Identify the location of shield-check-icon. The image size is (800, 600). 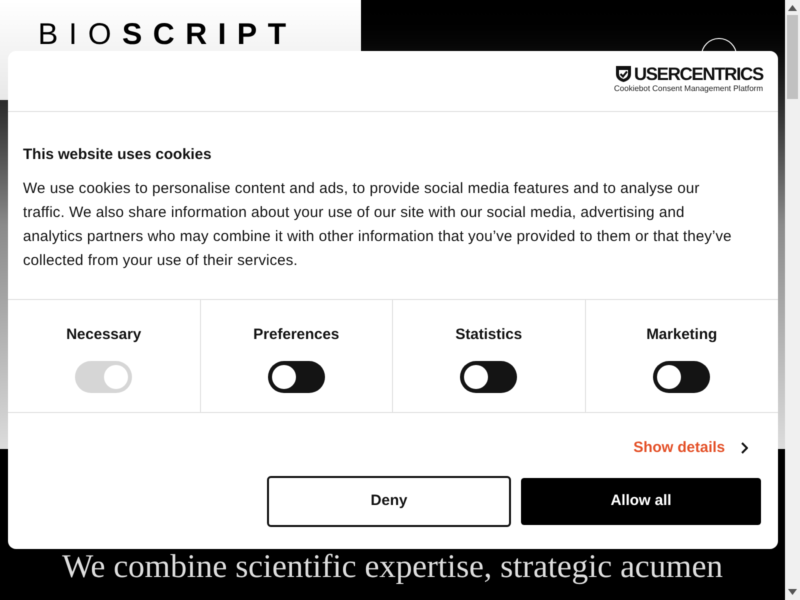
(623, 74).